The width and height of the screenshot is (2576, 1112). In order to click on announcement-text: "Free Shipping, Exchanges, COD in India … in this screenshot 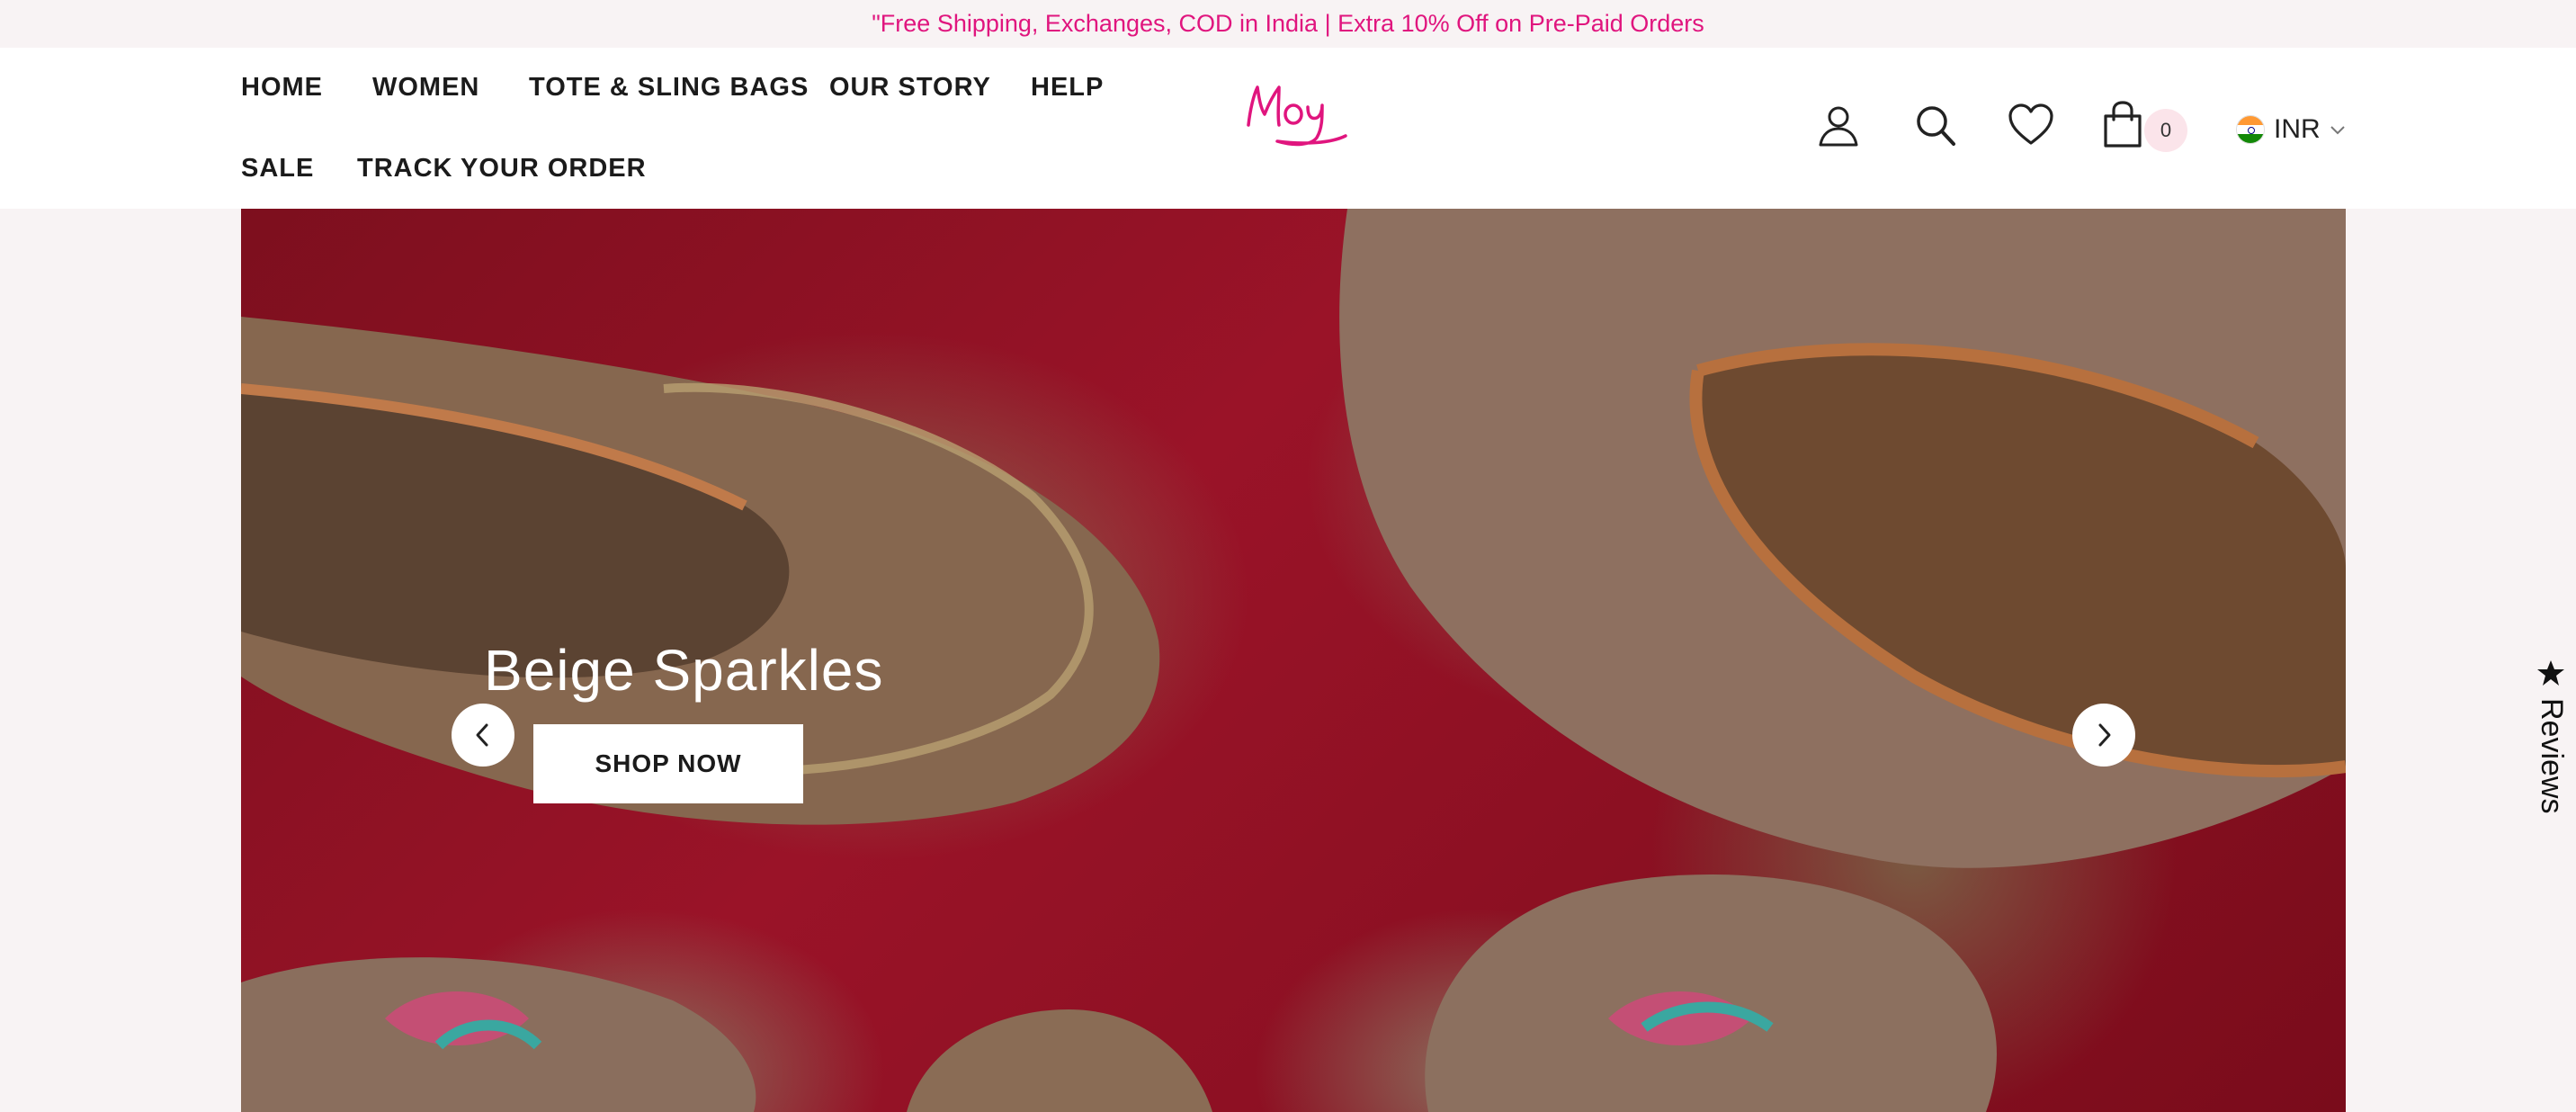, I will do `click(1288, 23)`.